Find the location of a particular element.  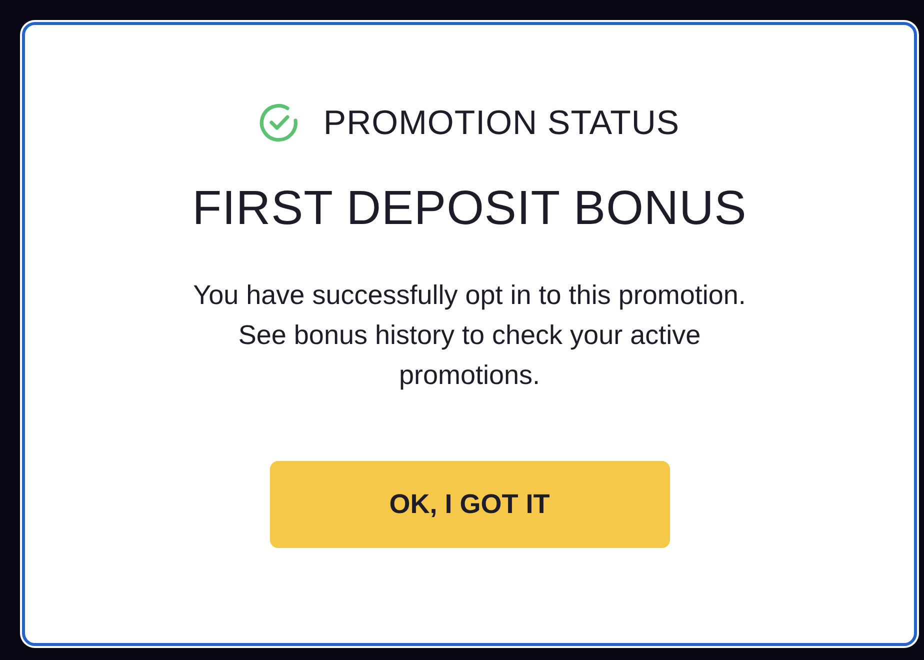

check-circle-icon is located at coordinates (279, 123).